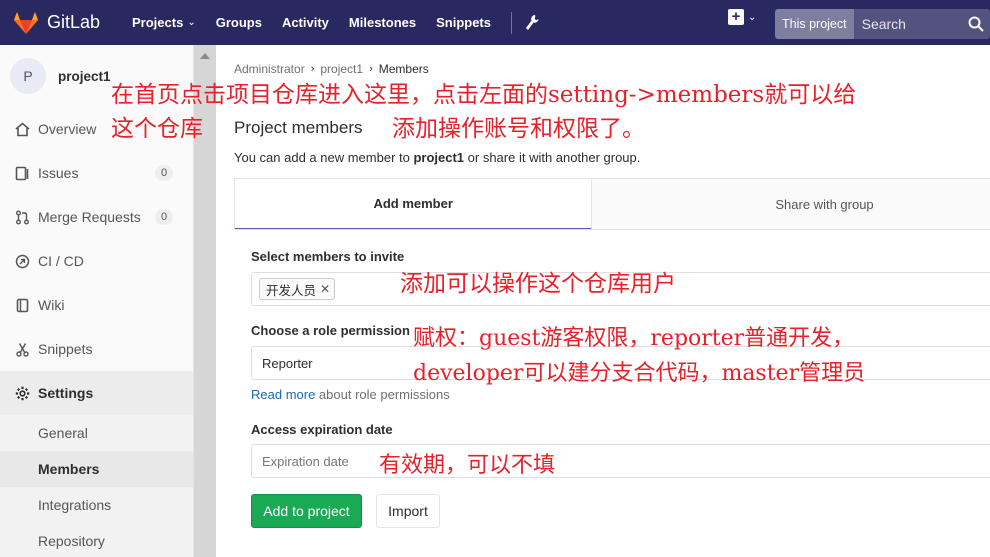 The width and height of the screenshot is (990, 557). Describe the element at coordinates (96, 540) in the screenshot. I see `sidebar-subitem-repository: Repository` at that location.